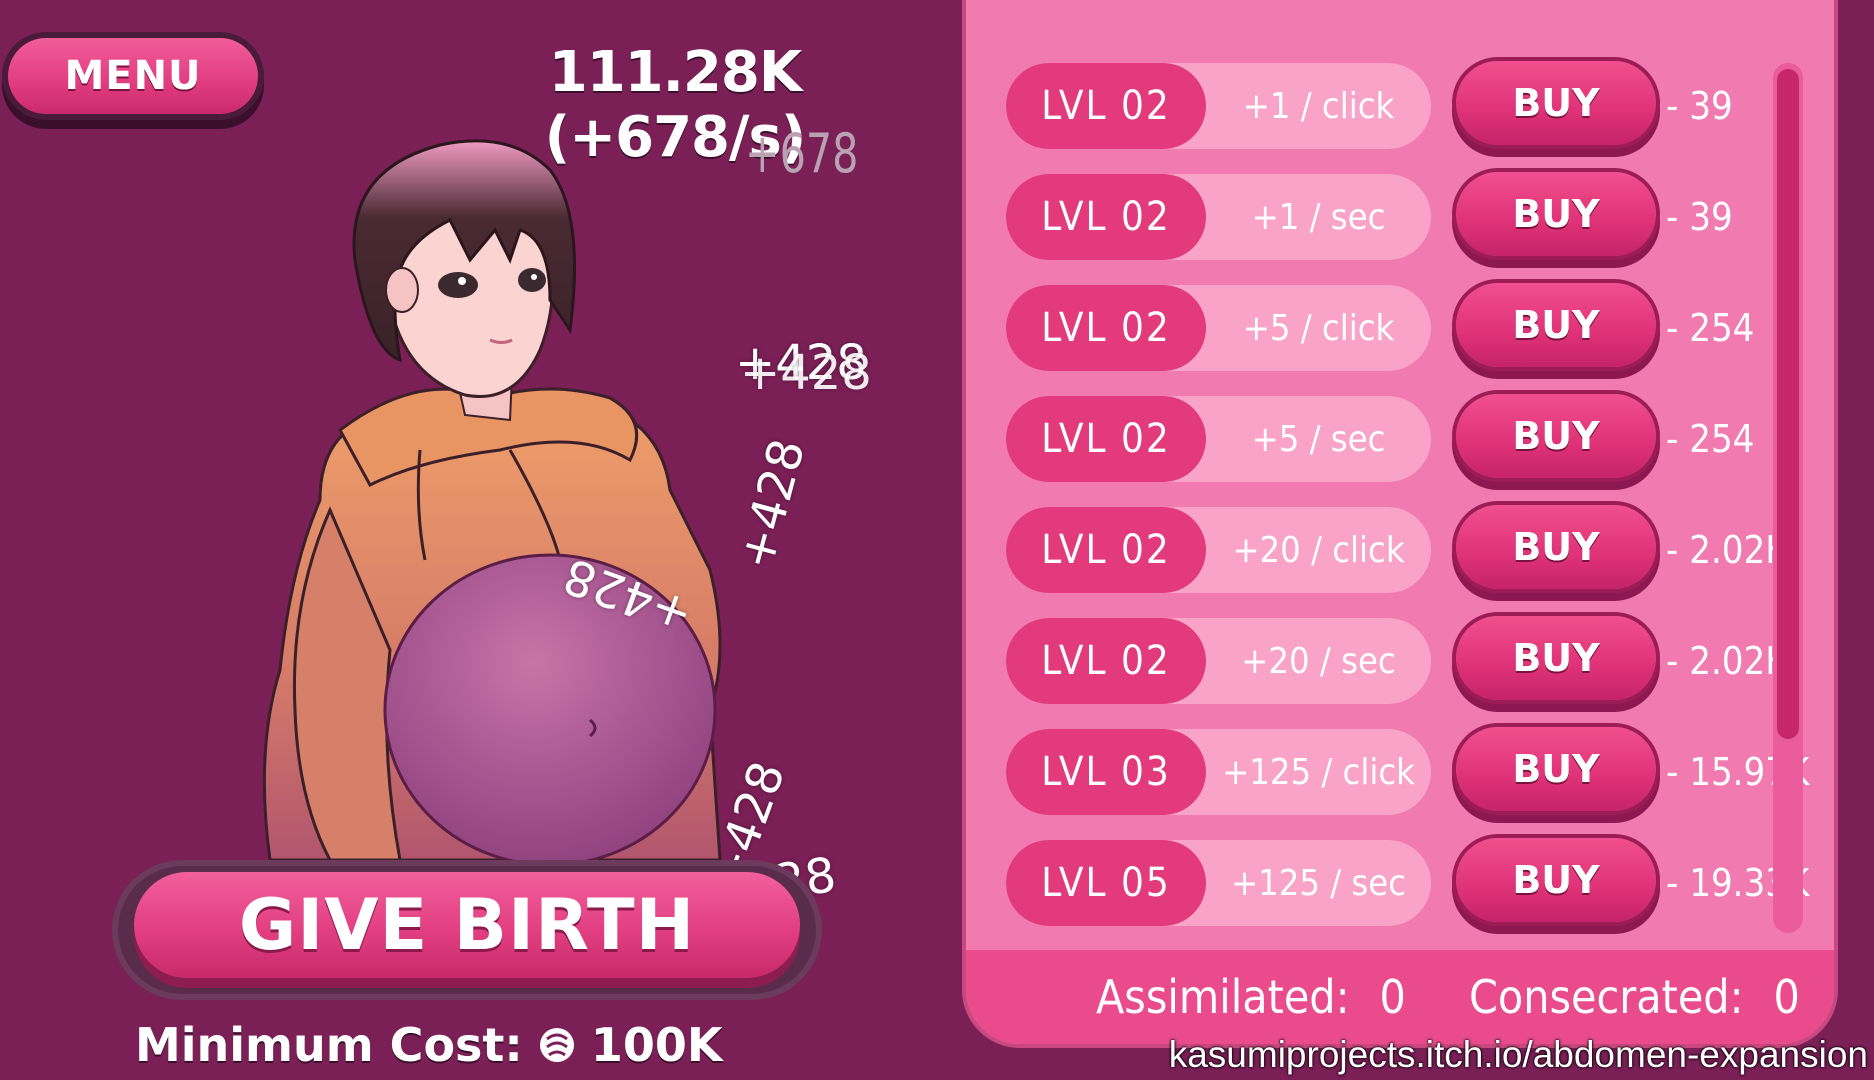 This screenshot has height=1080, width=1874. I want to click on consecrated-value: 0, so click(1786, 997).